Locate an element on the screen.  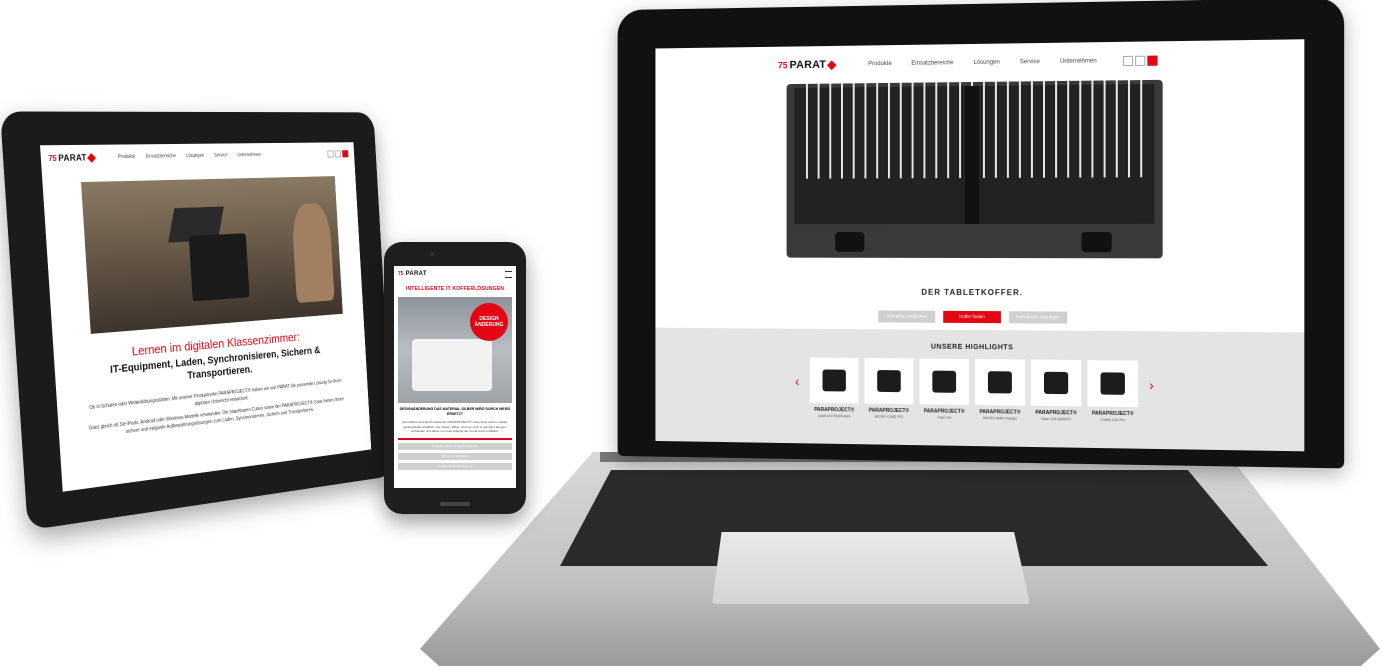
highlight-item: PARAPROJECT® Trolley U12 Pro is located at coordinates (1113, 391).